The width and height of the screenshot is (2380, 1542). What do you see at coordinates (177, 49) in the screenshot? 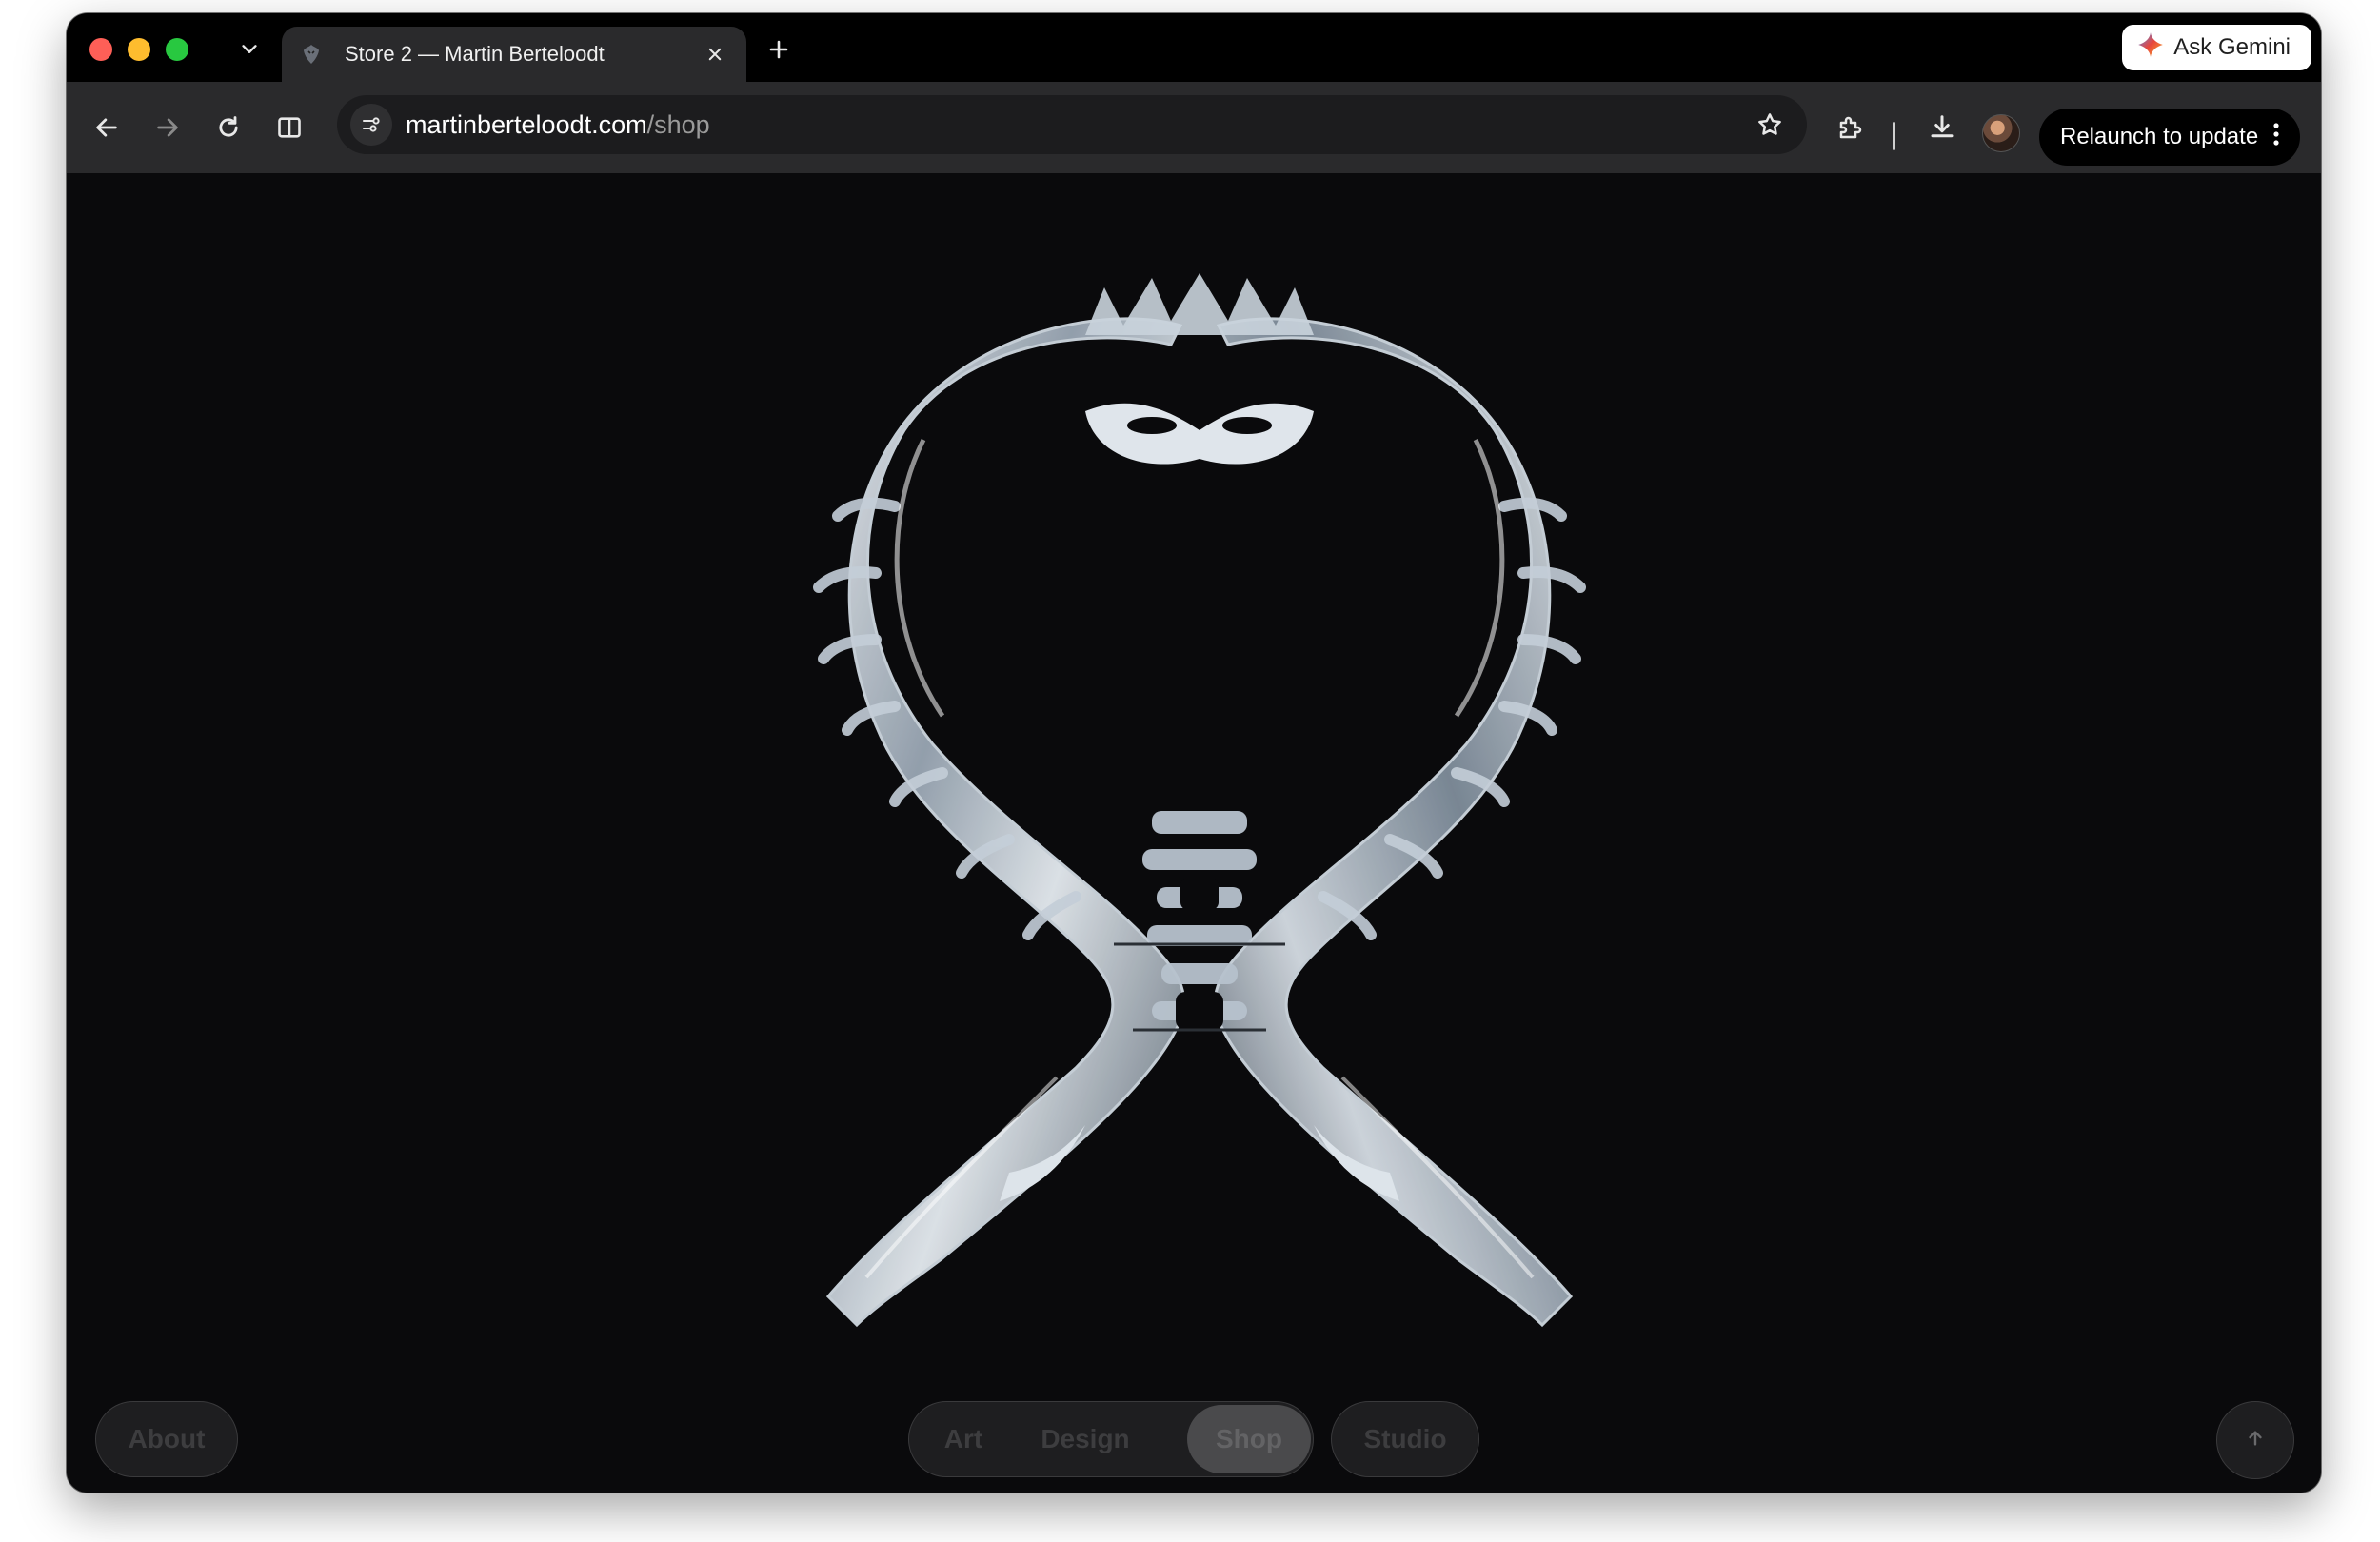
I see `maximize-window-button` at bounding box center [177, 49].